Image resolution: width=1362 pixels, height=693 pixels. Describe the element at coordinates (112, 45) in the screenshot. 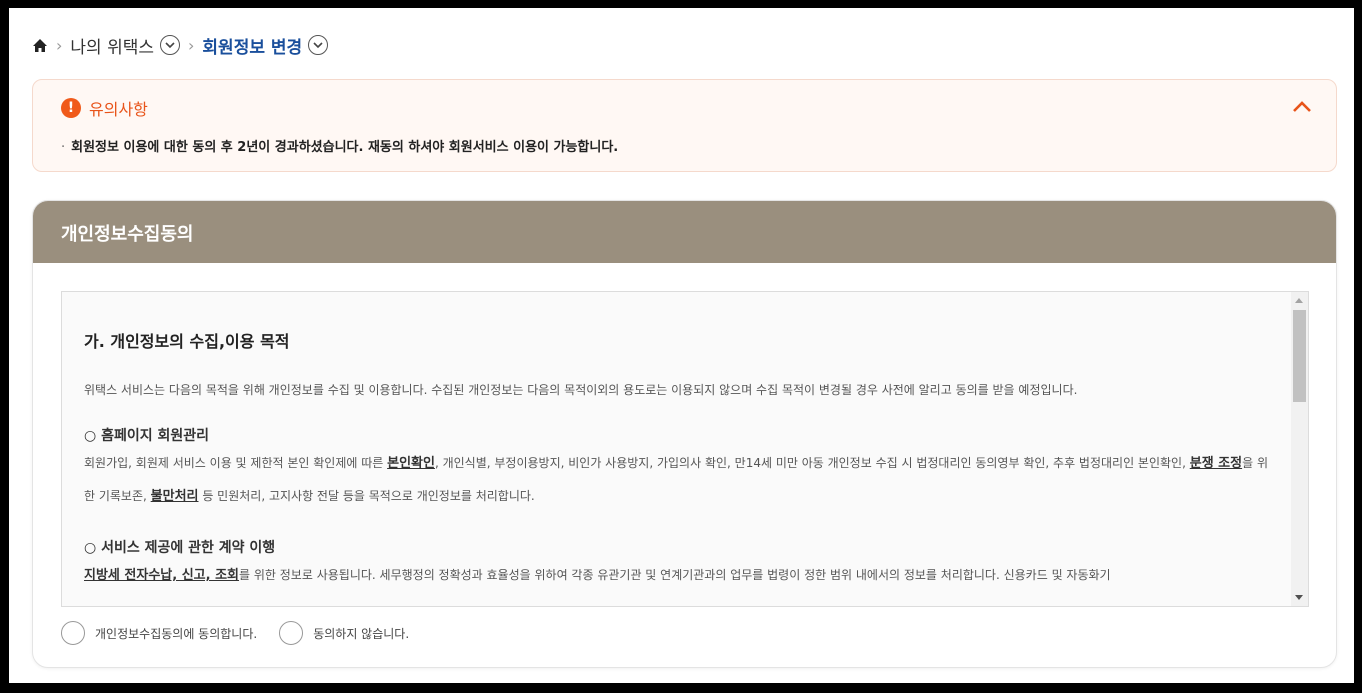

I see `breadcrumb-item-my-wetax: 나의 위택스` at that location.